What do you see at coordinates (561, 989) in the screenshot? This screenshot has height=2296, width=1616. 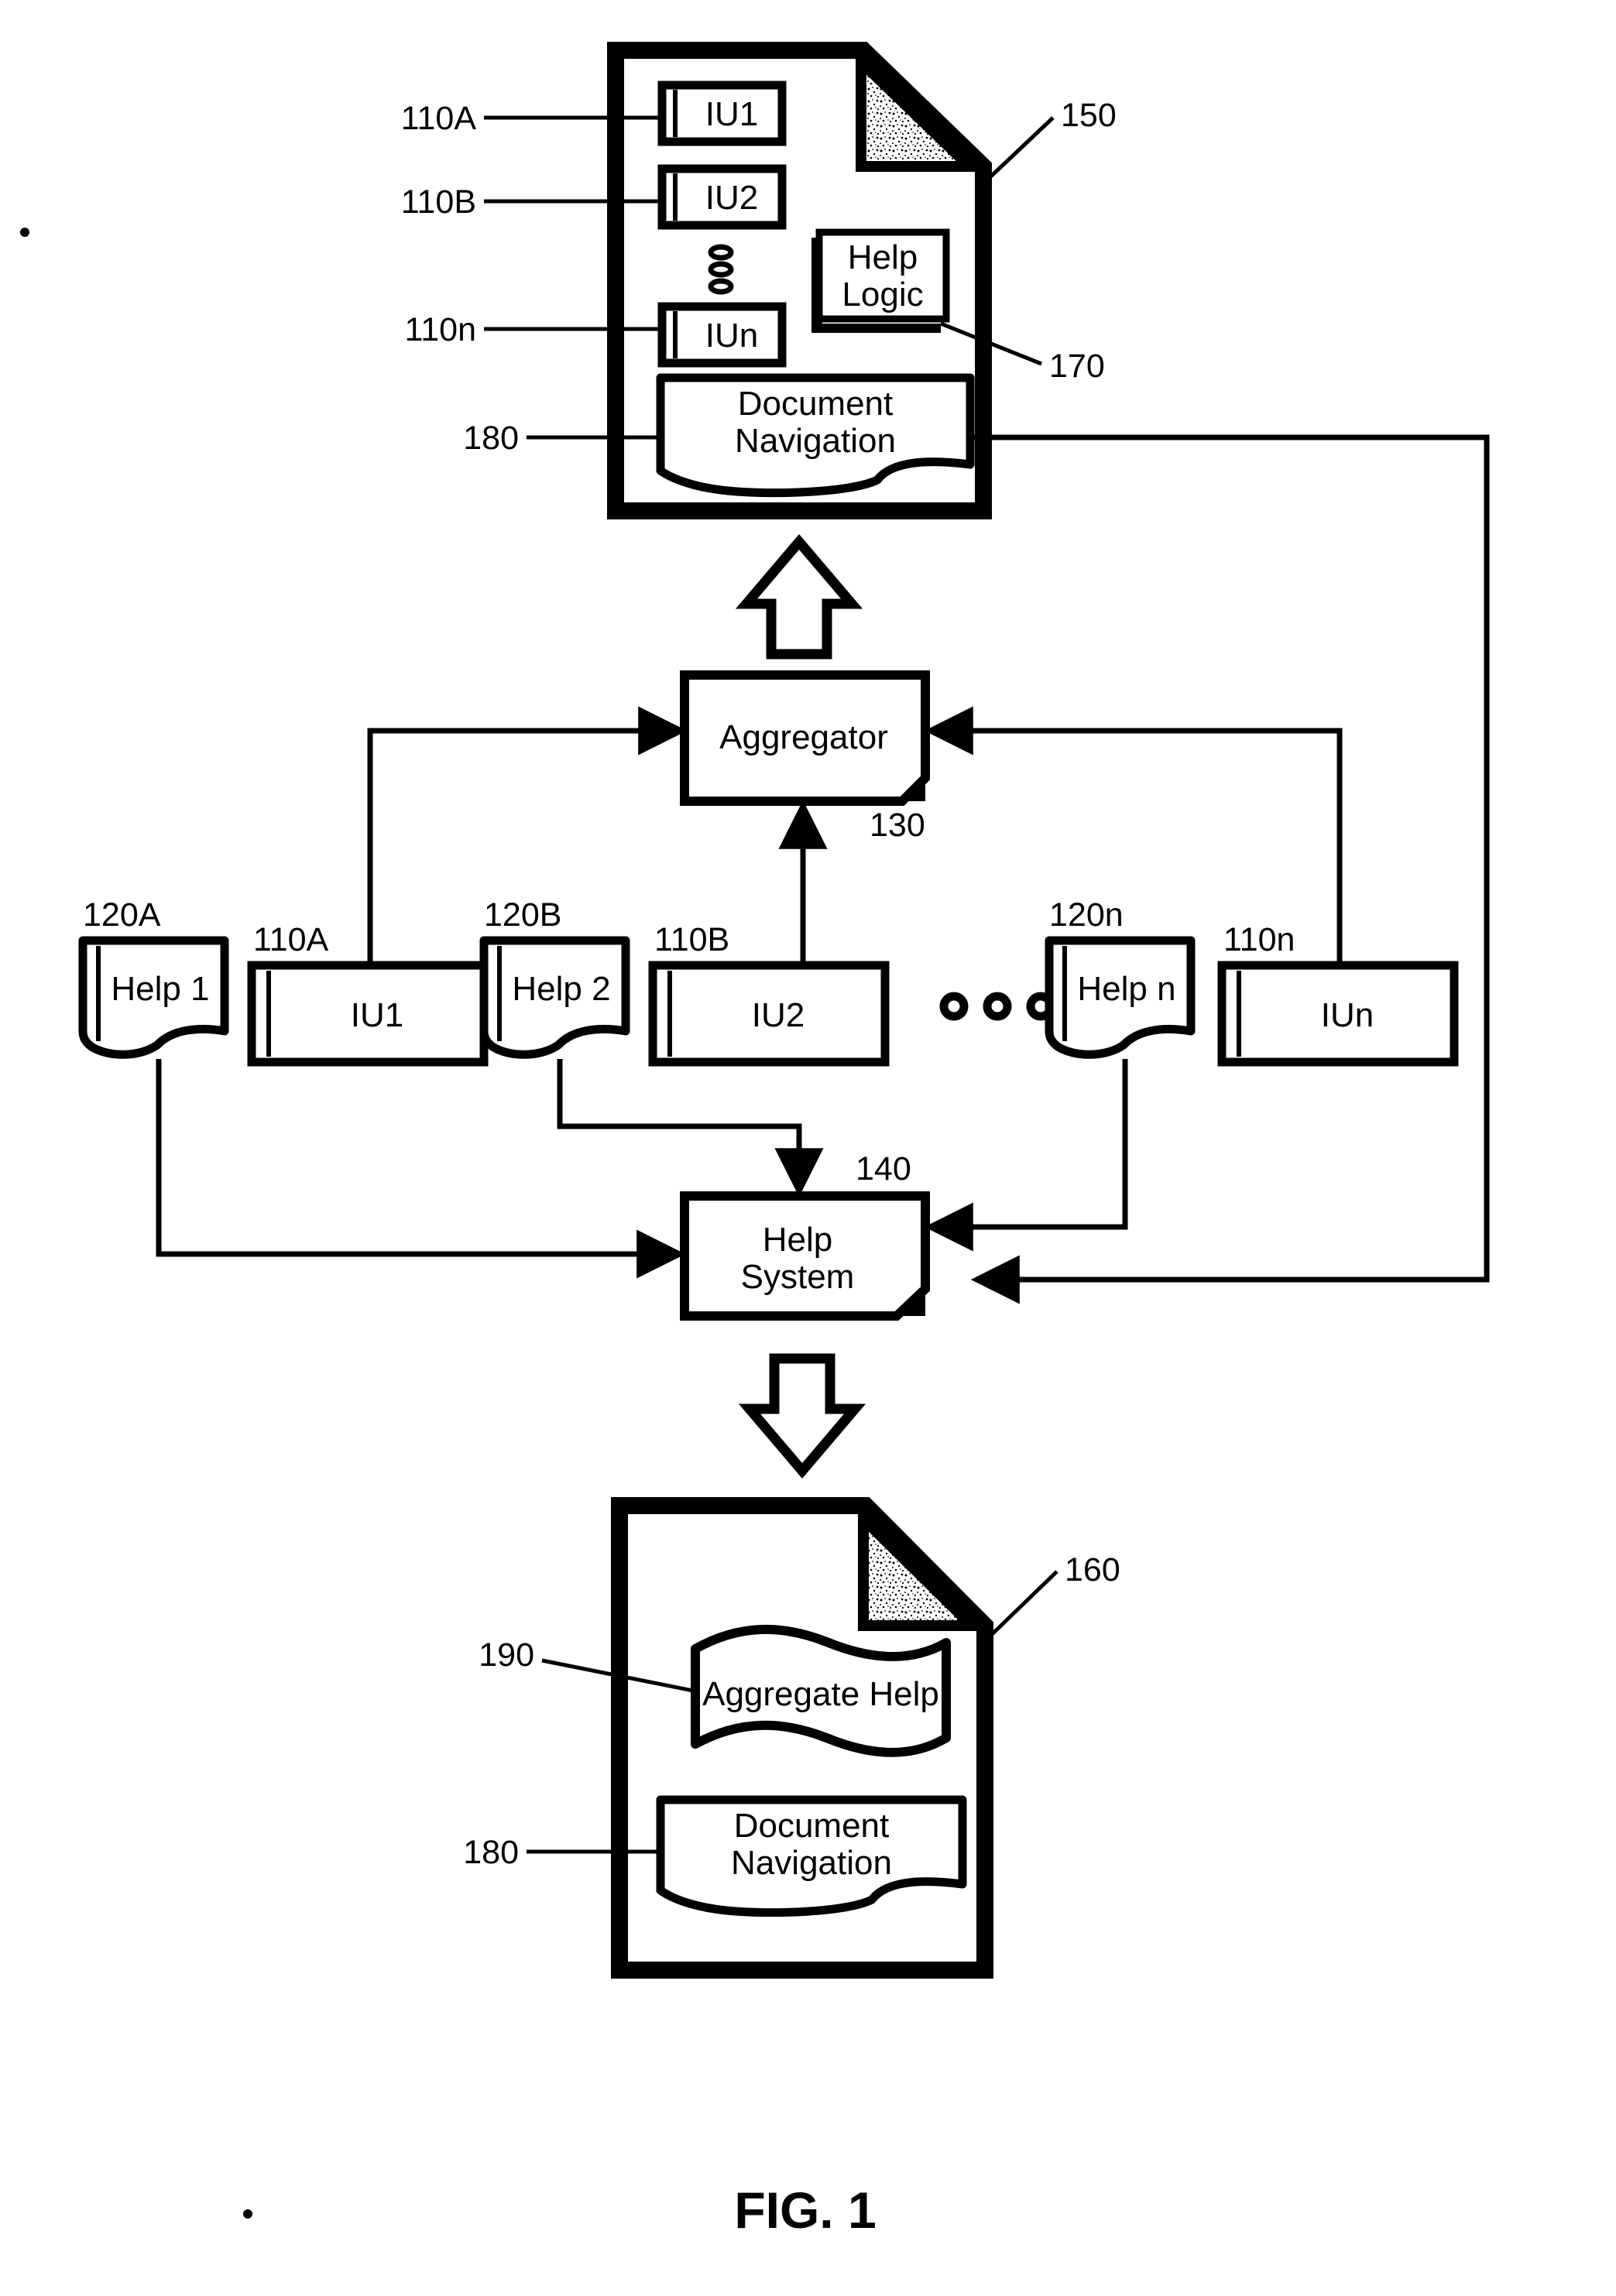 I see `help-2-label: Help 2` at bounding box center [561, 989].